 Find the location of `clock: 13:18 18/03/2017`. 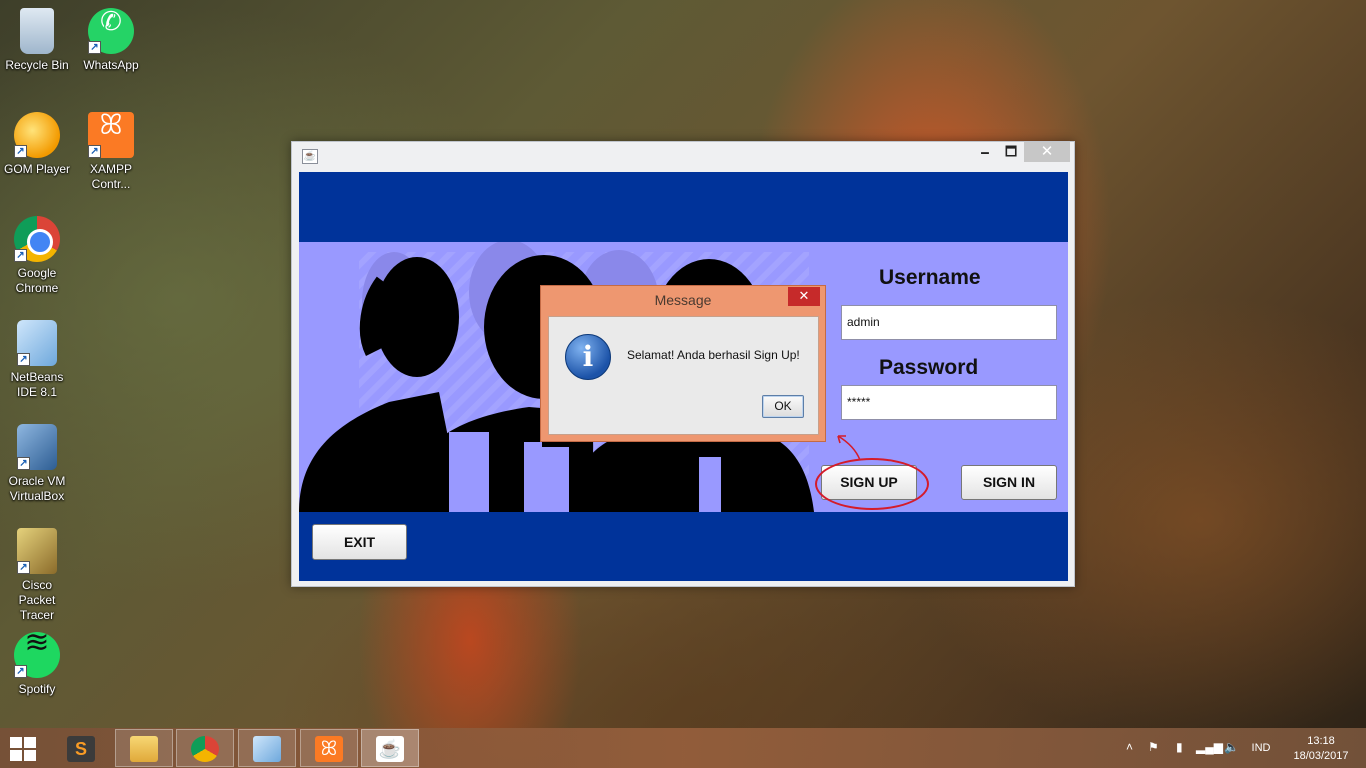

clock: 13:18 18/03/2017 is located at coordinates (1321, 749).